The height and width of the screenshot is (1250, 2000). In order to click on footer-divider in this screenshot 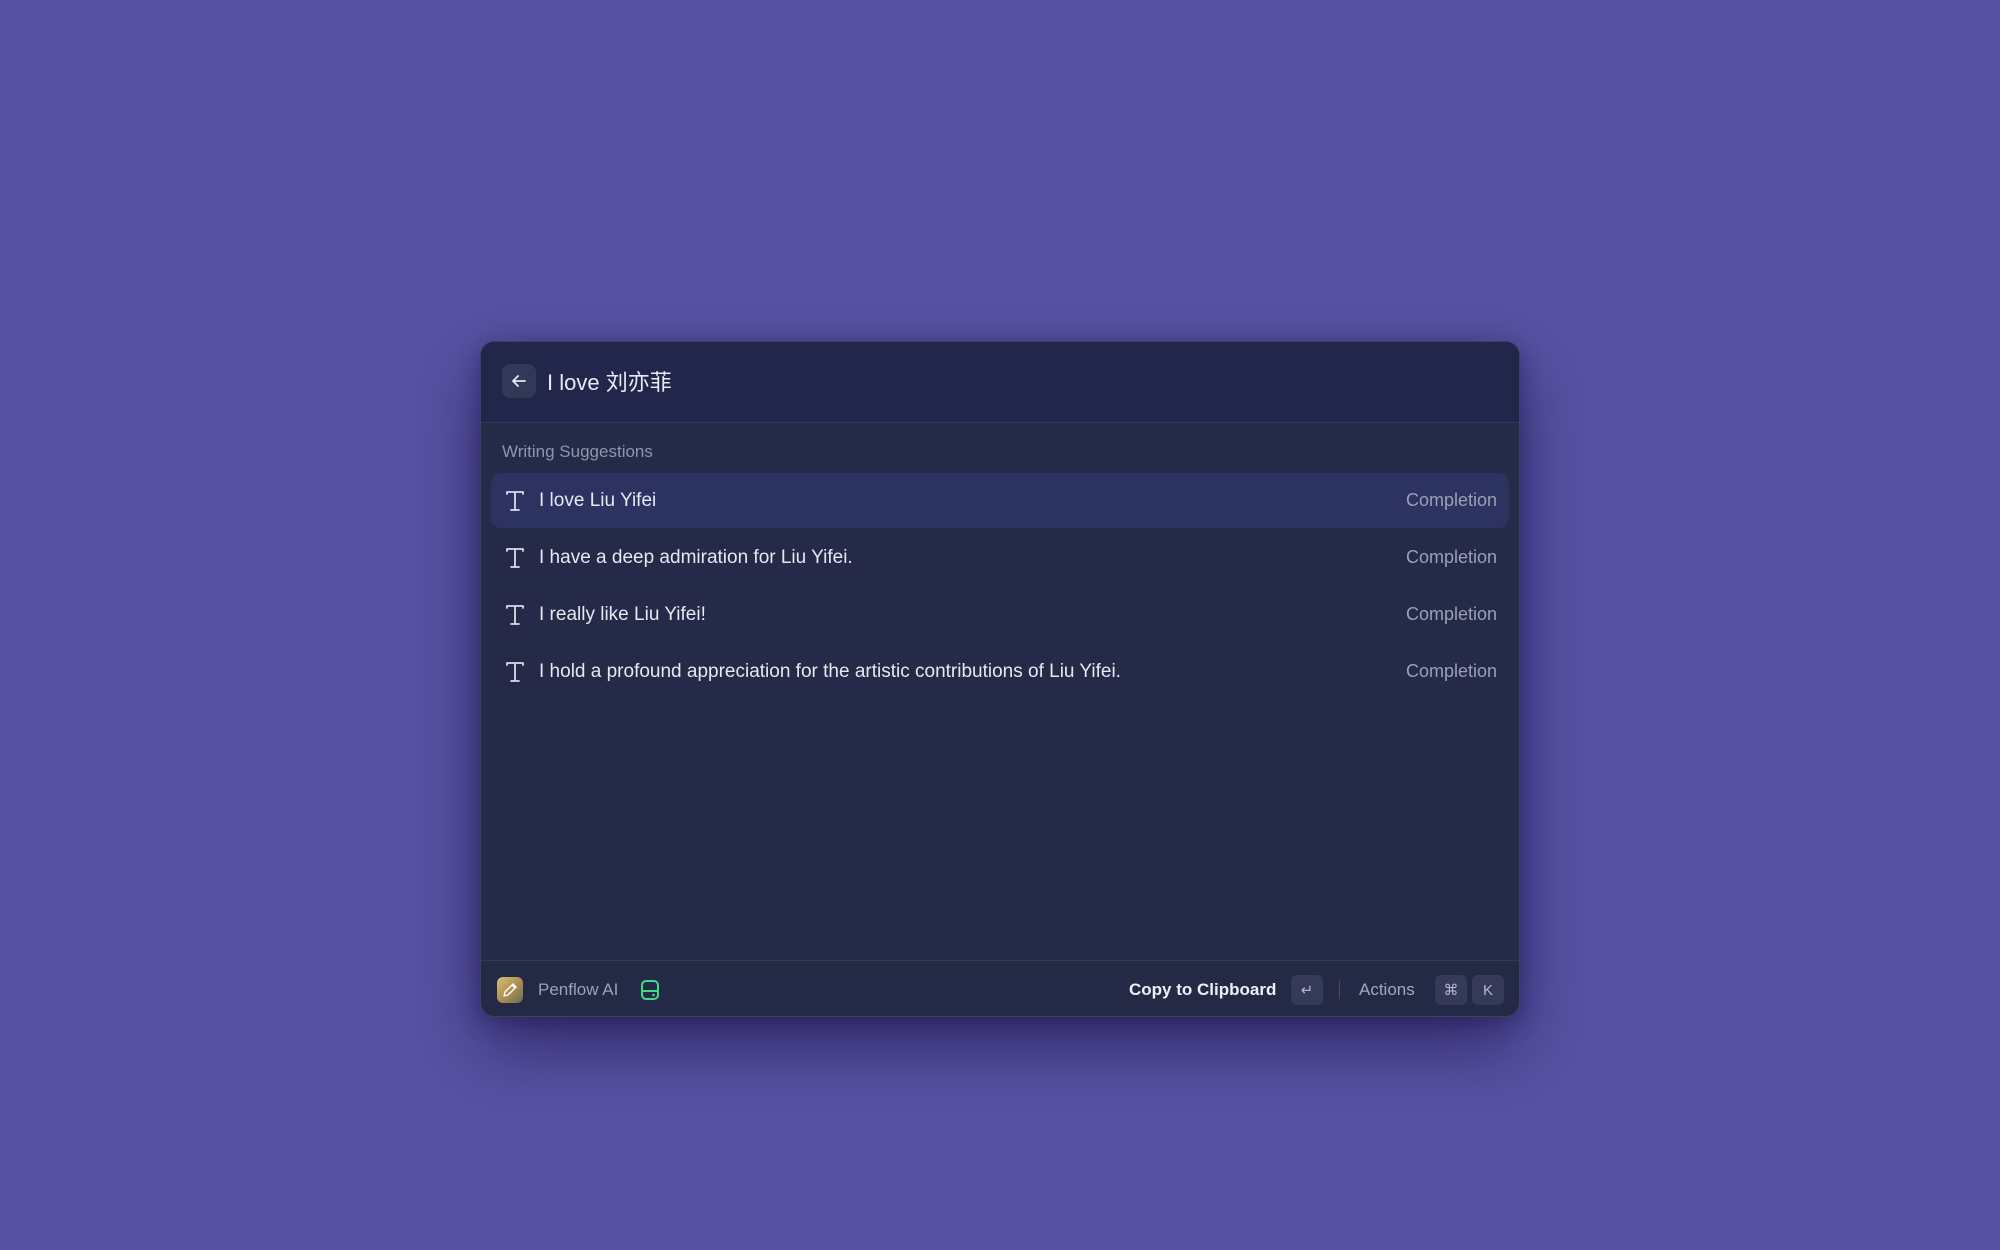, I will do `click(1339, 990)`.